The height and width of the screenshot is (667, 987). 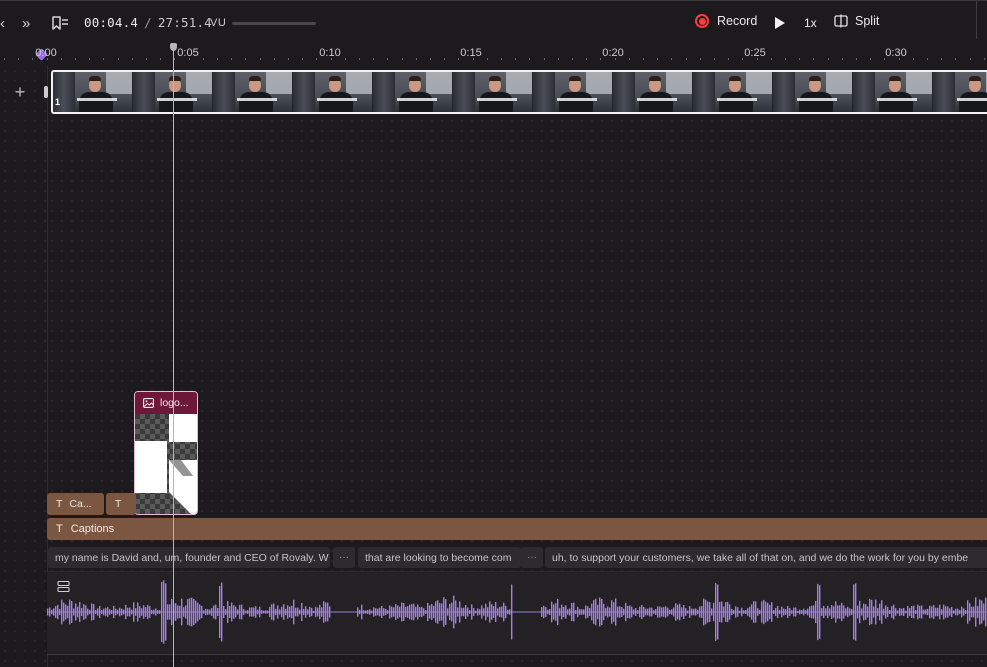 What do you see at coordinates (810, 23) in the screenshot?
I see `playback-speed-button: 1x` at bounding box center [810, 23].